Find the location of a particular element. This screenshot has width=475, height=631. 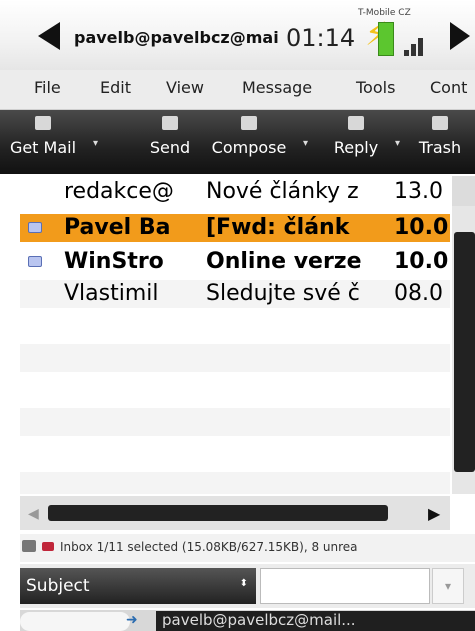

vertical-scrollbar is located at coordinates (463, 335).